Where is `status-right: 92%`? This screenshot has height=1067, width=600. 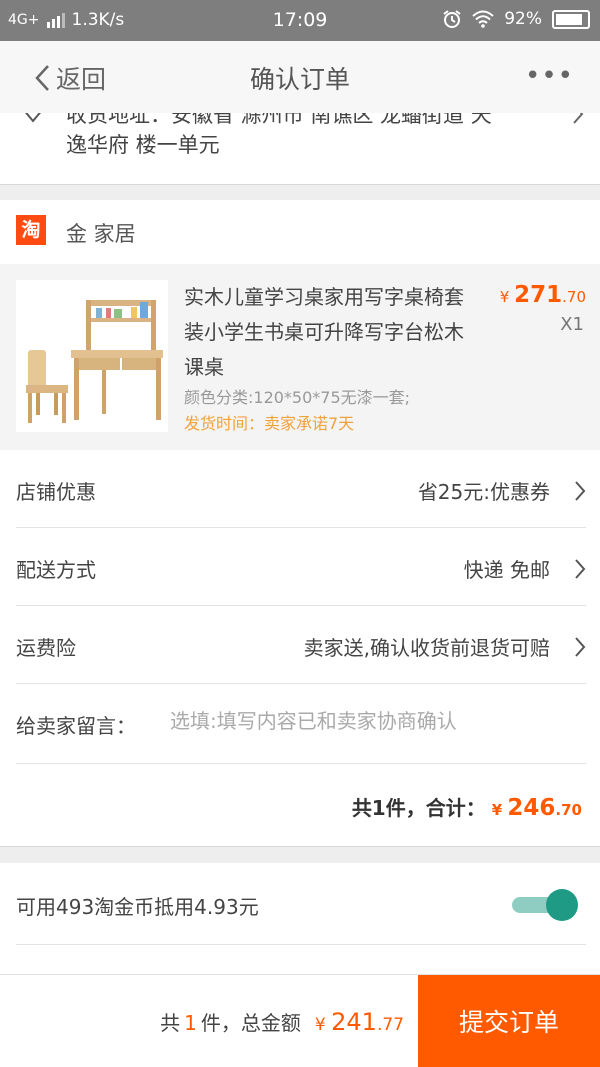 status-right: 92% is located at coordinates (516, 19).